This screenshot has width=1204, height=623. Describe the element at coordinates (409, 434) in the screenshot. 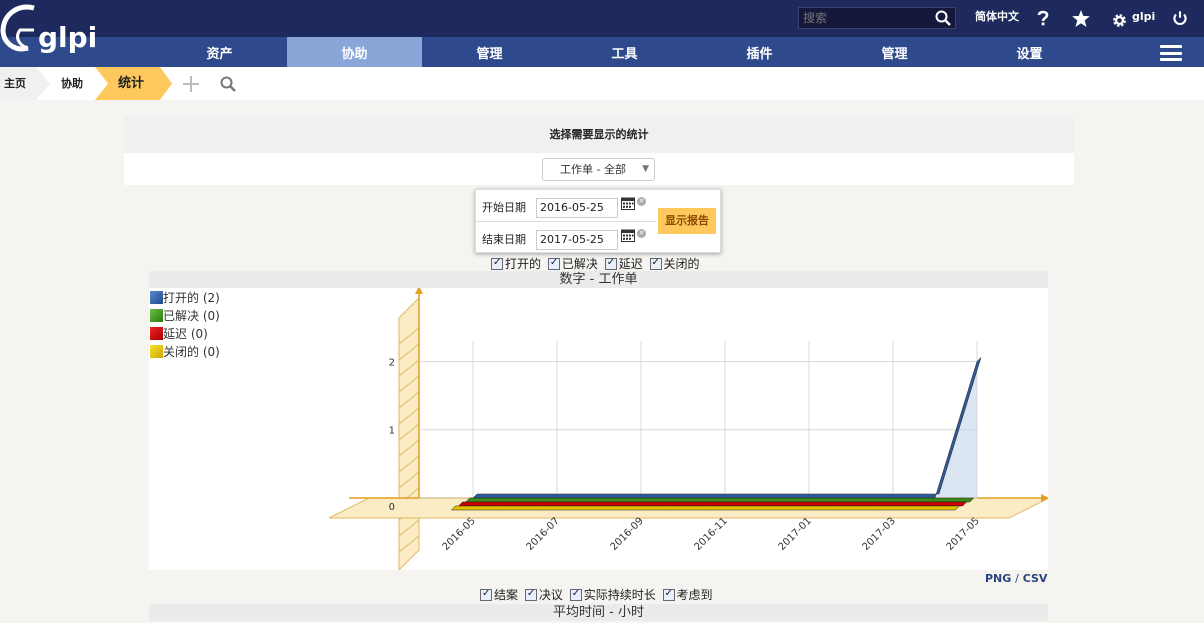

I see `y-axis-wall` at that location.